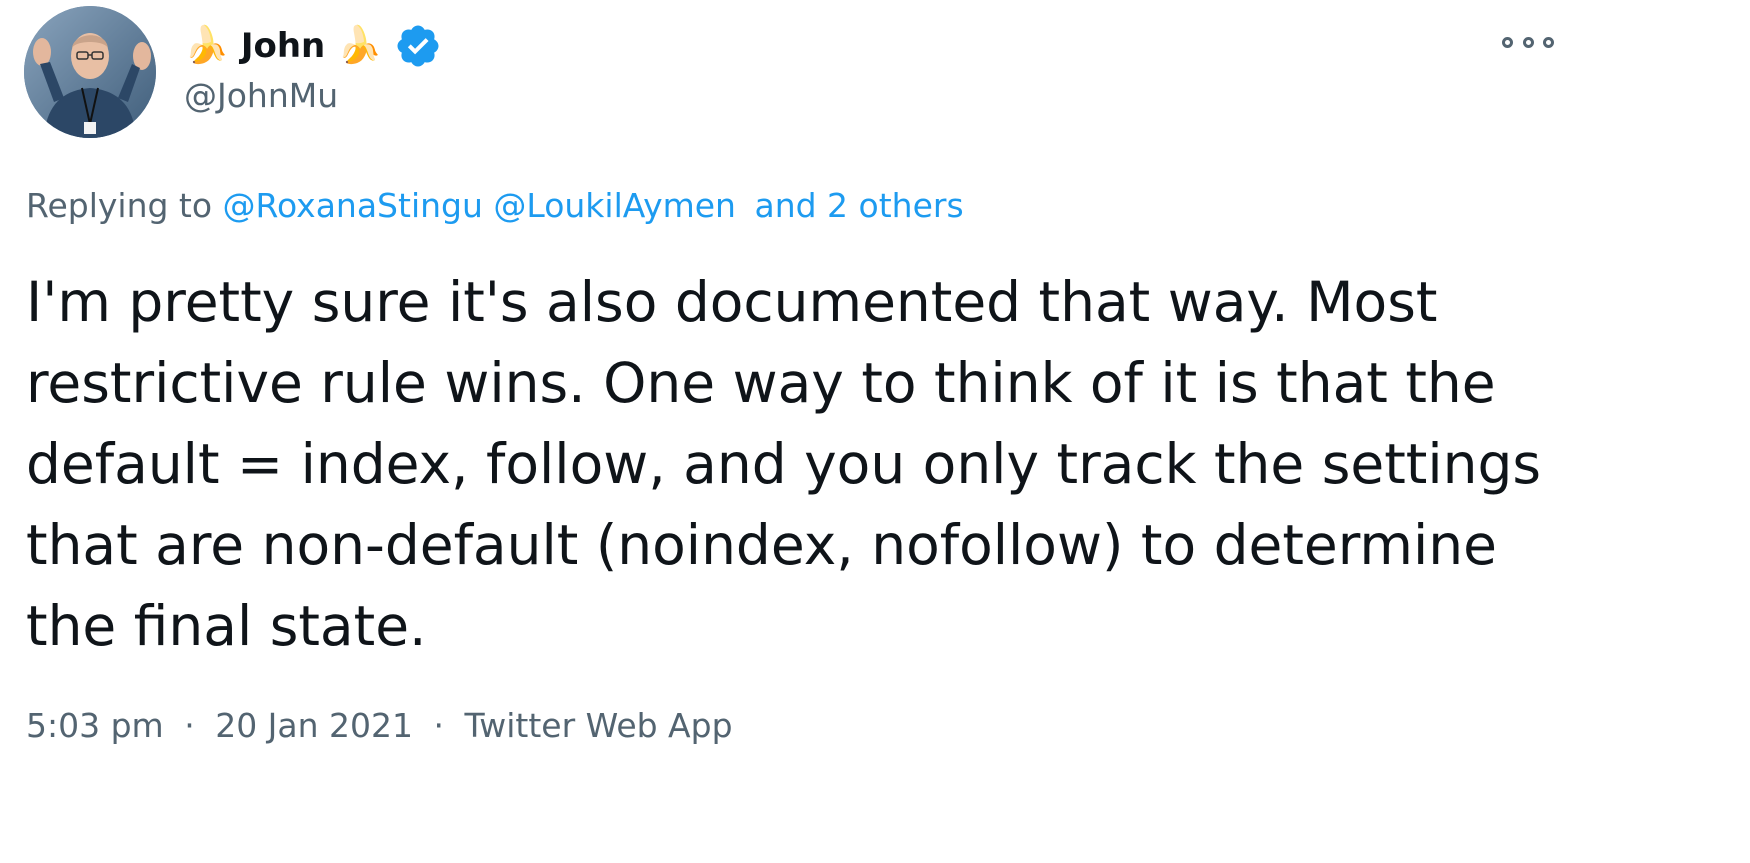  What do you see at coordinates (418, 46) in the screenshot?
I see `verified-badge-icon` at bounding box center [418, 46].